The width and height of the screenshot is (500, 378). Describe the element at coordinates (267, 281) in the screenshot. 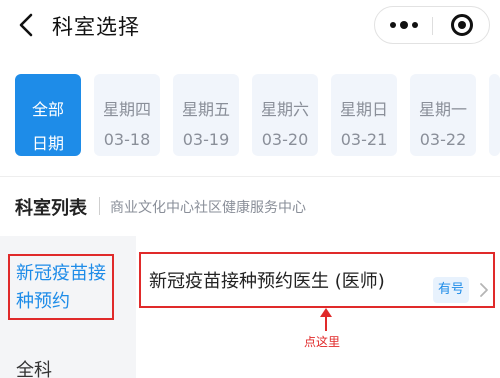

I see `doctor-name: 新冠疫苗接种预约医生 (医师)` at that location.